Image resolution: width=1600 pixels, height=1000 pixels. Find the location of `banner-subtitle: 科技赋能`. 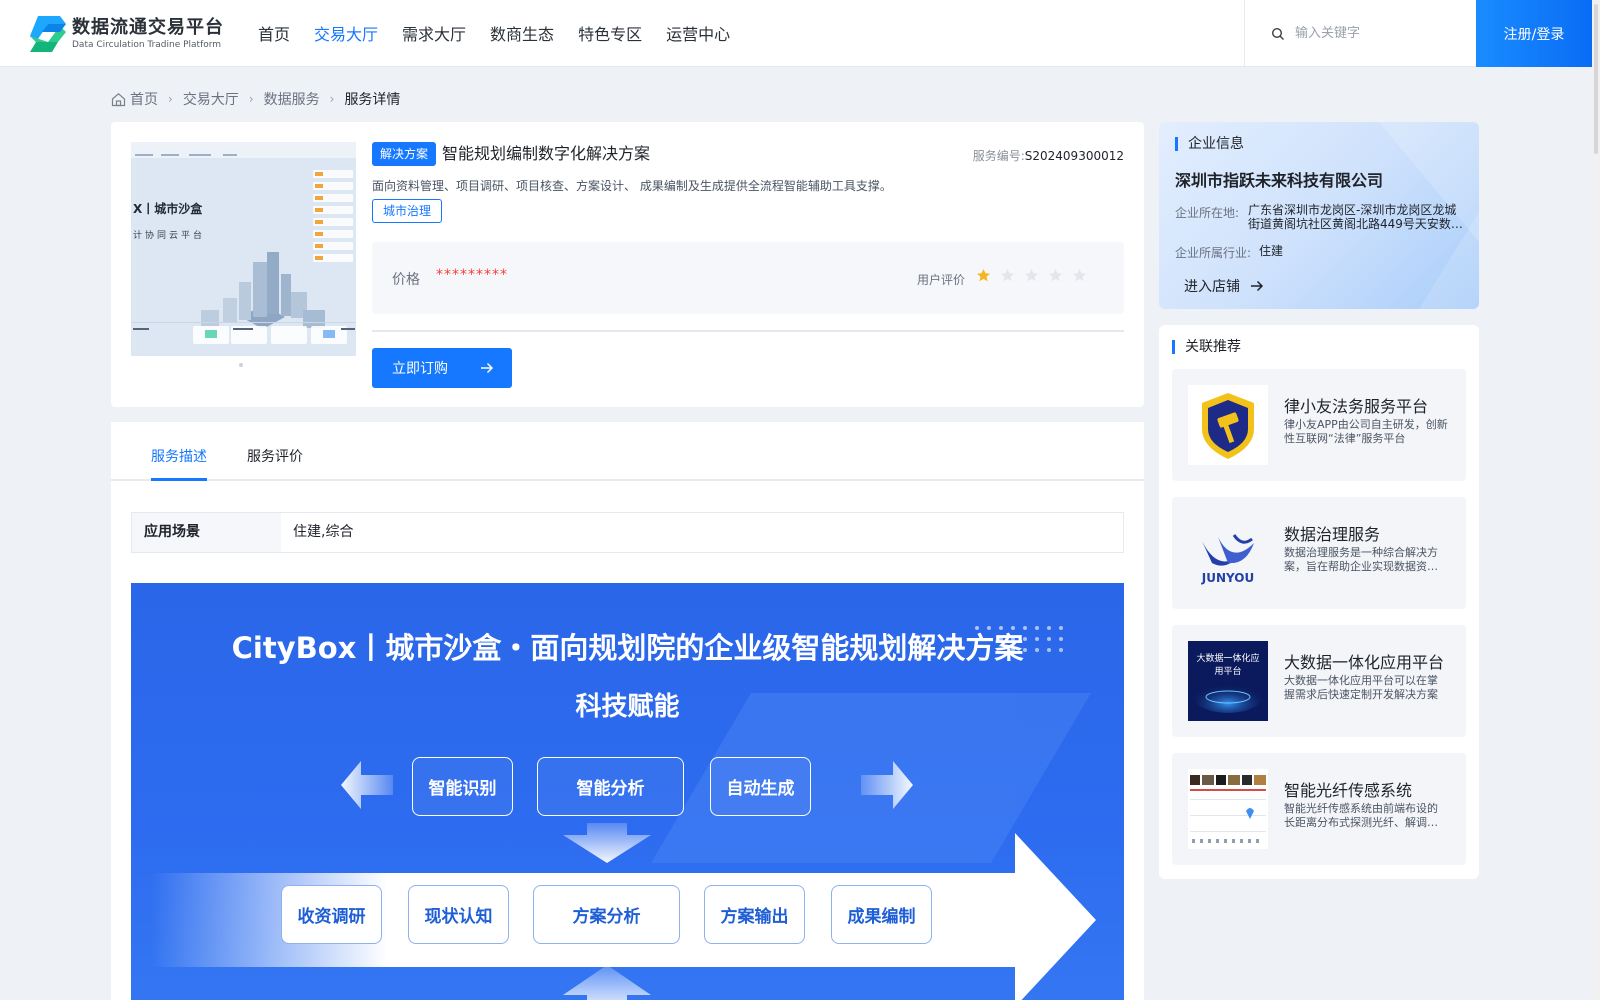

banner-subtitle: 科技赋能 is located at coordinates (627, 707).